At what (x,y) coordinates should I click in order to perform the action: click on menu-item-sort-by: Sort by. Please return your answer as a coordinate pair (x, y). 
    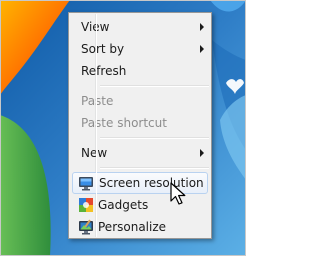
    Looking at the image, I should click on (140, 49).